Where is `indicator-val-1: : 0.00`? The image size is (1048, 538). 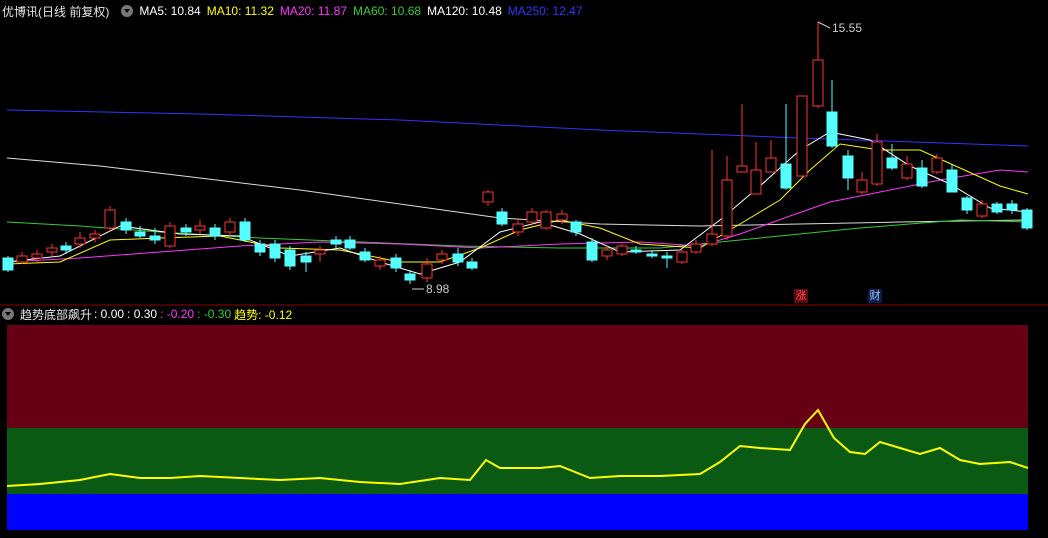
indicator-val-1: : 0.00 is located at coordinates (109, 314).